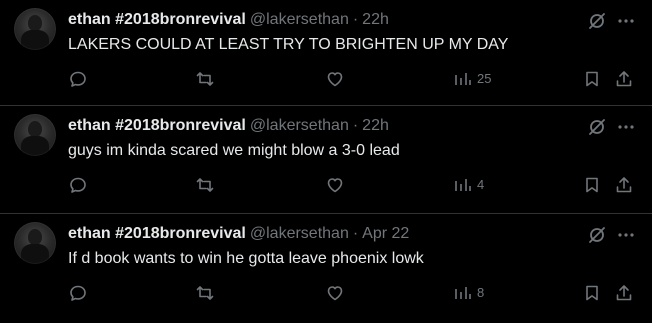  What do you see at coordinates (472, 79) in the screenshot?
I see `views-button: 25` at bounding box center [472, 79].